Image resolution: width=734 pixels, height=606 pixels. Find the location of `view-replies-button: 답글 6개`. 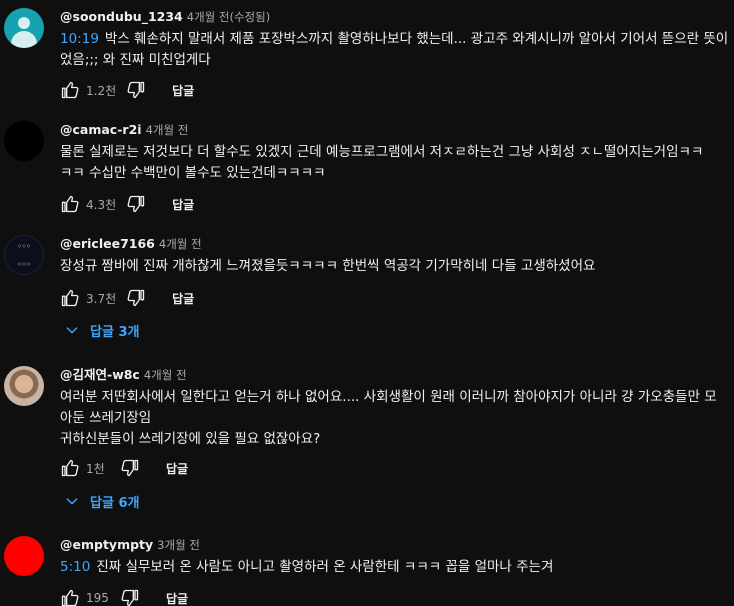

view-replies-button: 답글 6개 is located at coordinates (99, 501).